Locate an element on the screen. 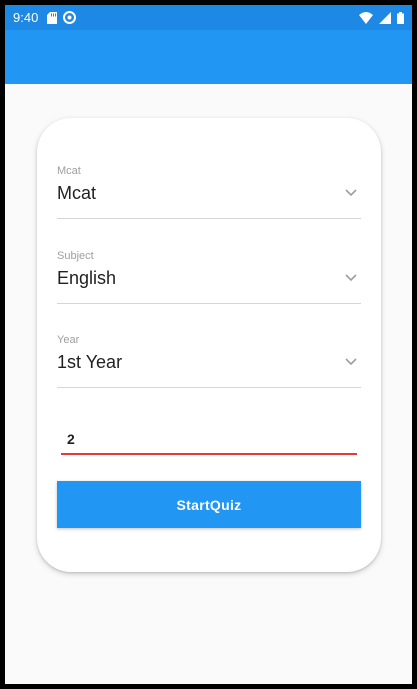  question-count-value: 2 is located at coordinates (71, 439).